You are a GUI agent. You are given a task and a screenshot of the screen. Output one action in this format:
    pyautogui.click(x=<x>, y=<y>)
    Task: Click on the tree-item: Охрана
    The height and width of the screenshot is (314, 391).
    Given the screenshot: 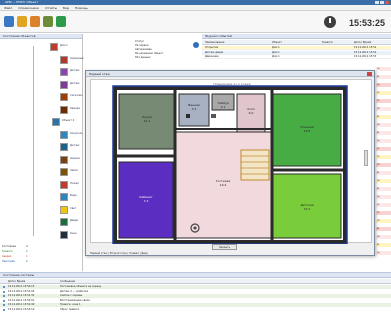 What is the action you would take?
    pyautogui.click(x=41, y=160)
    